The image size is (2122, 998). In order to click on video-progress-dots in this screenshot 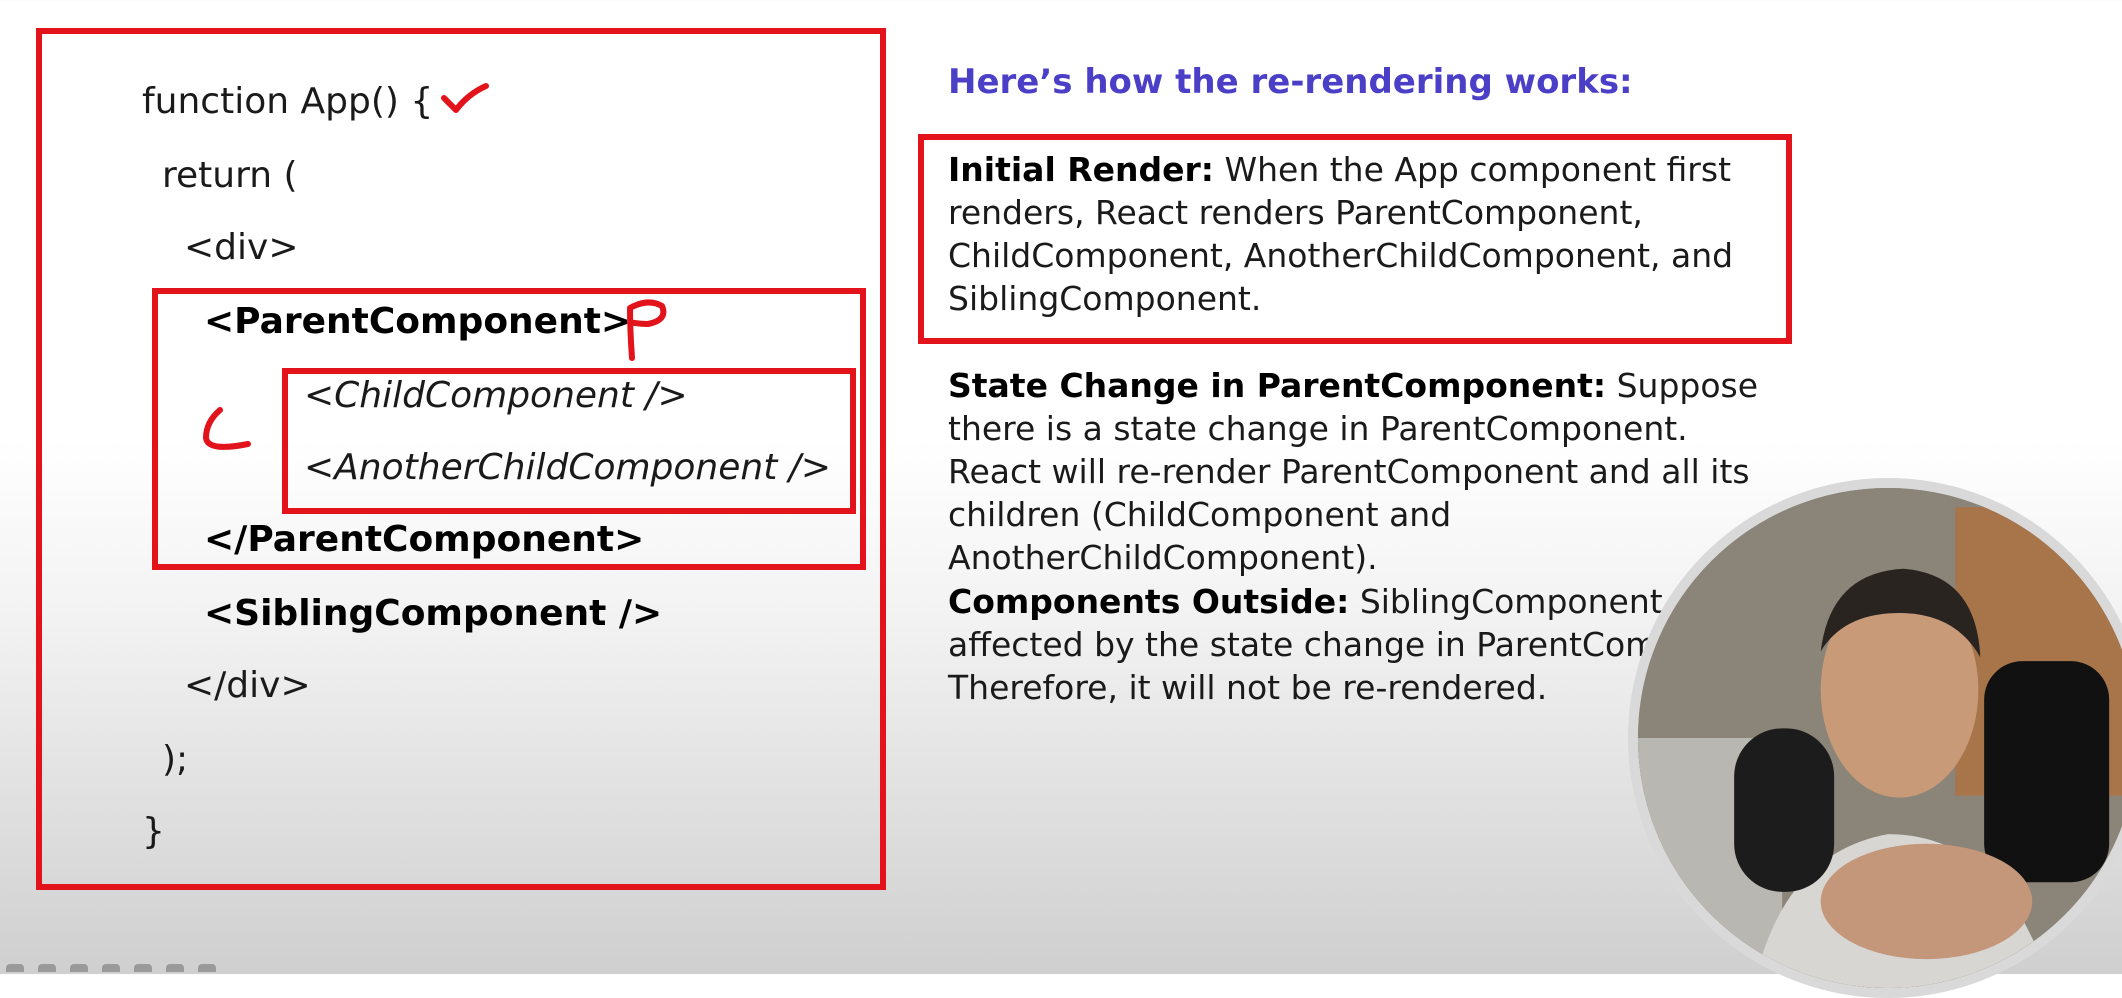, I will do `click(111, 969)`.